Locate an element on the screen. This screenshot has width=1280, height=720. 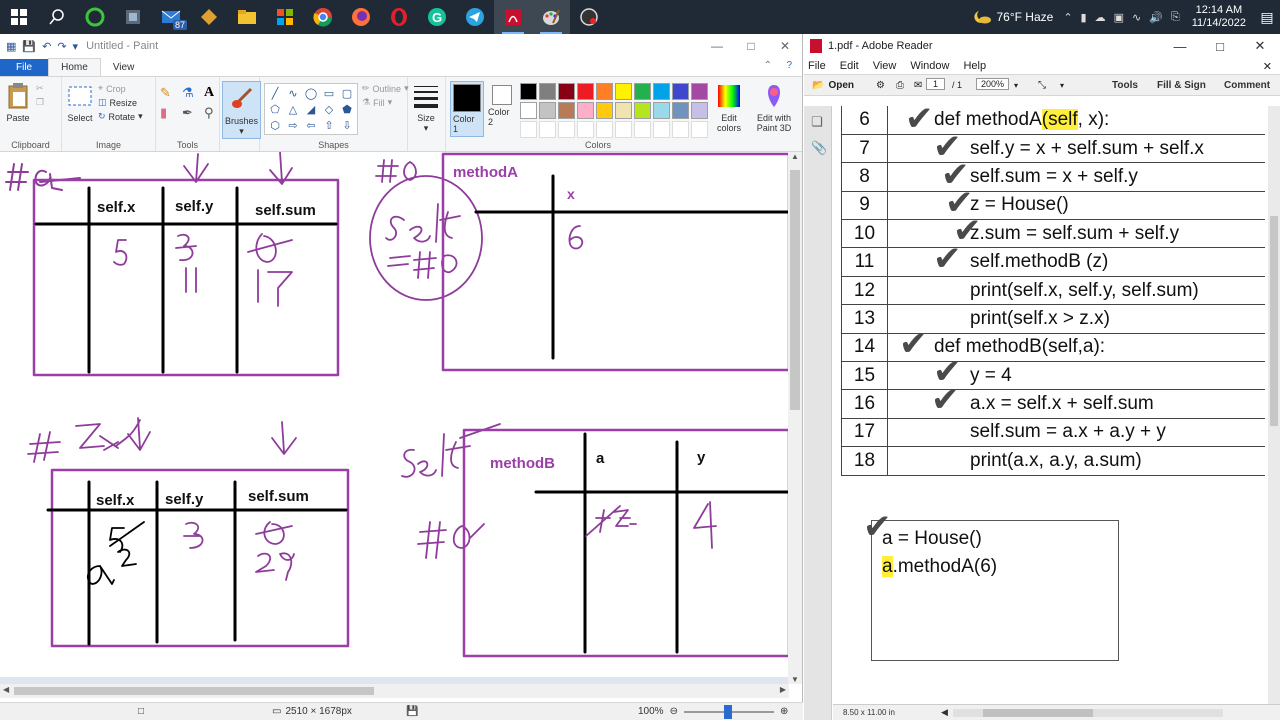
cut-icon: ✂ is located at coordinates (40, 88).